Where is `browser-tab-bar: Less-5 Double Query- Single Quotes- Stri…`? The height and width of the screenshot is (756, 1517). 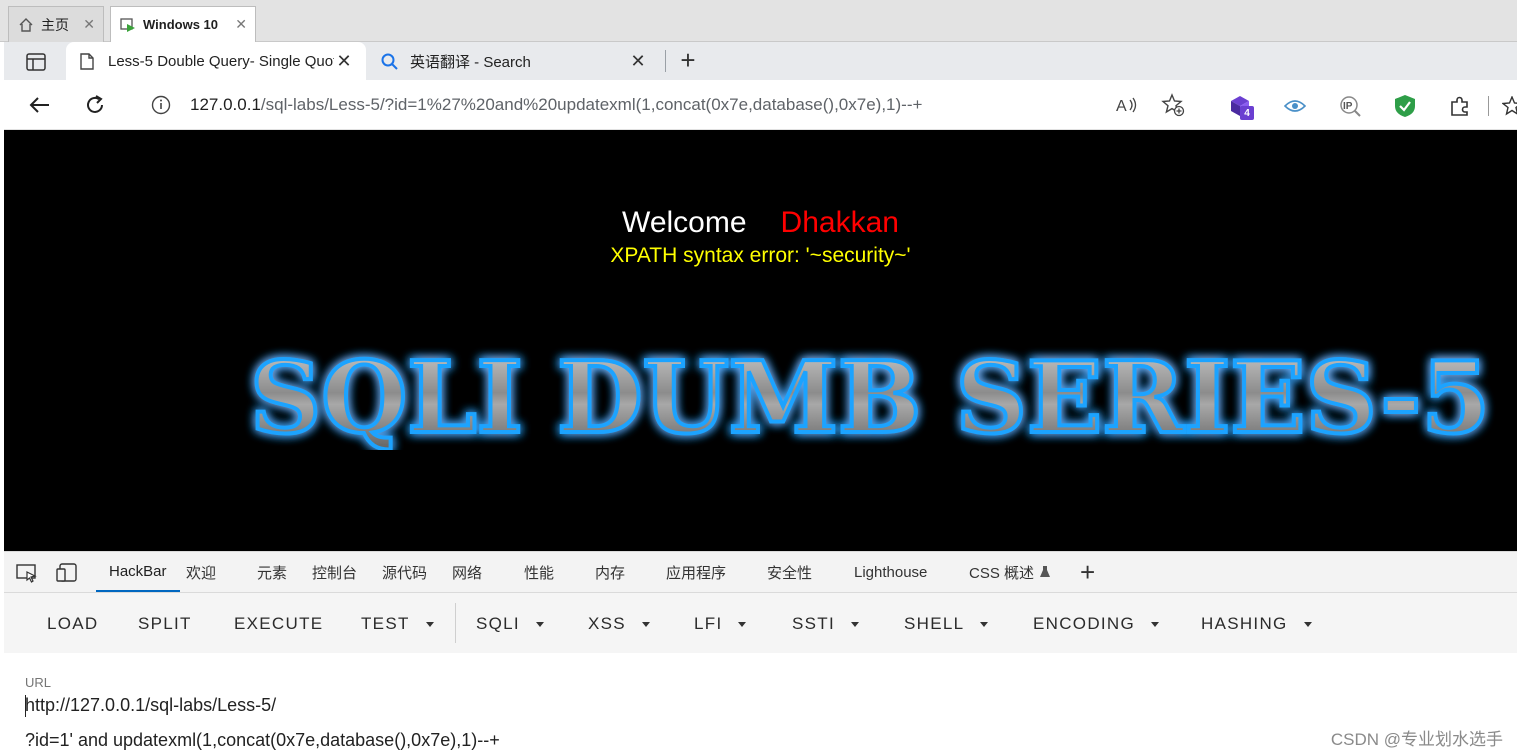 browser-tab-bar: Less-5 Double Query- Single Quotes- Stri… is located at coordinates (760, 61).